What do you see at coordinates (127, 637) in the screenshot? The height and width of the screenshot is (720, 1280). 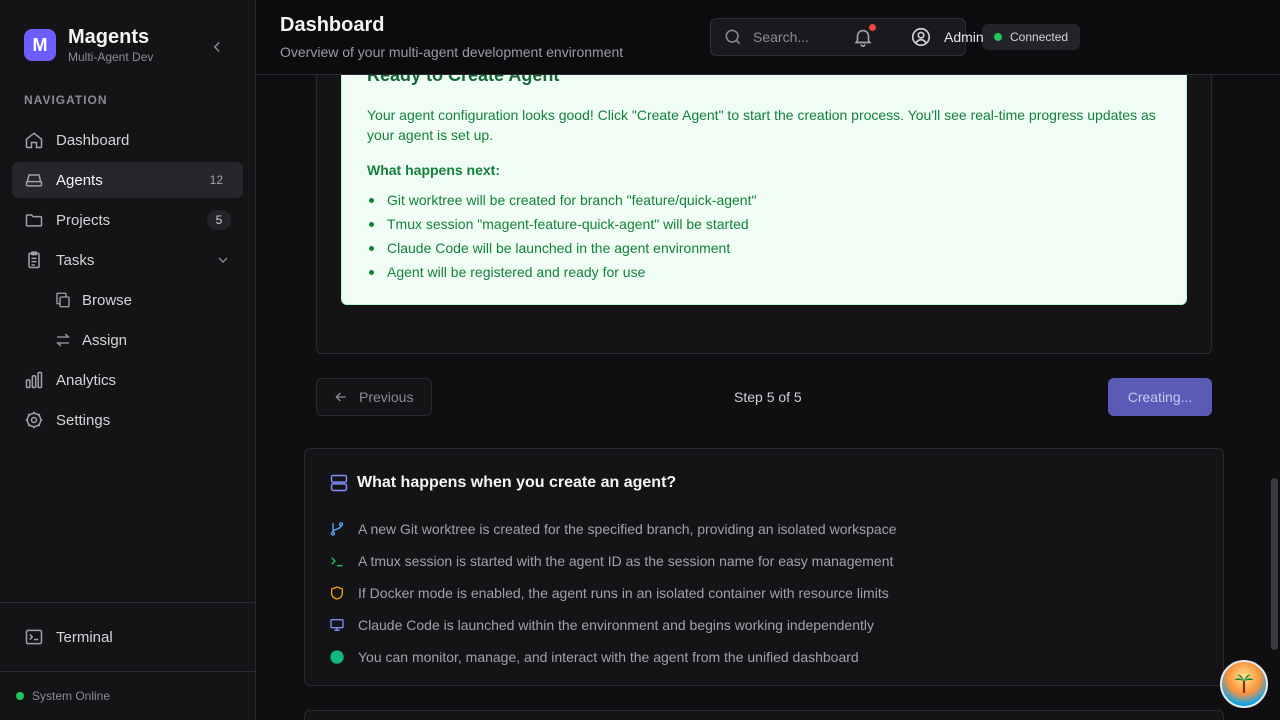 I see `sidebar-item-terminal: Terminal` at bounding box center [127, 637].